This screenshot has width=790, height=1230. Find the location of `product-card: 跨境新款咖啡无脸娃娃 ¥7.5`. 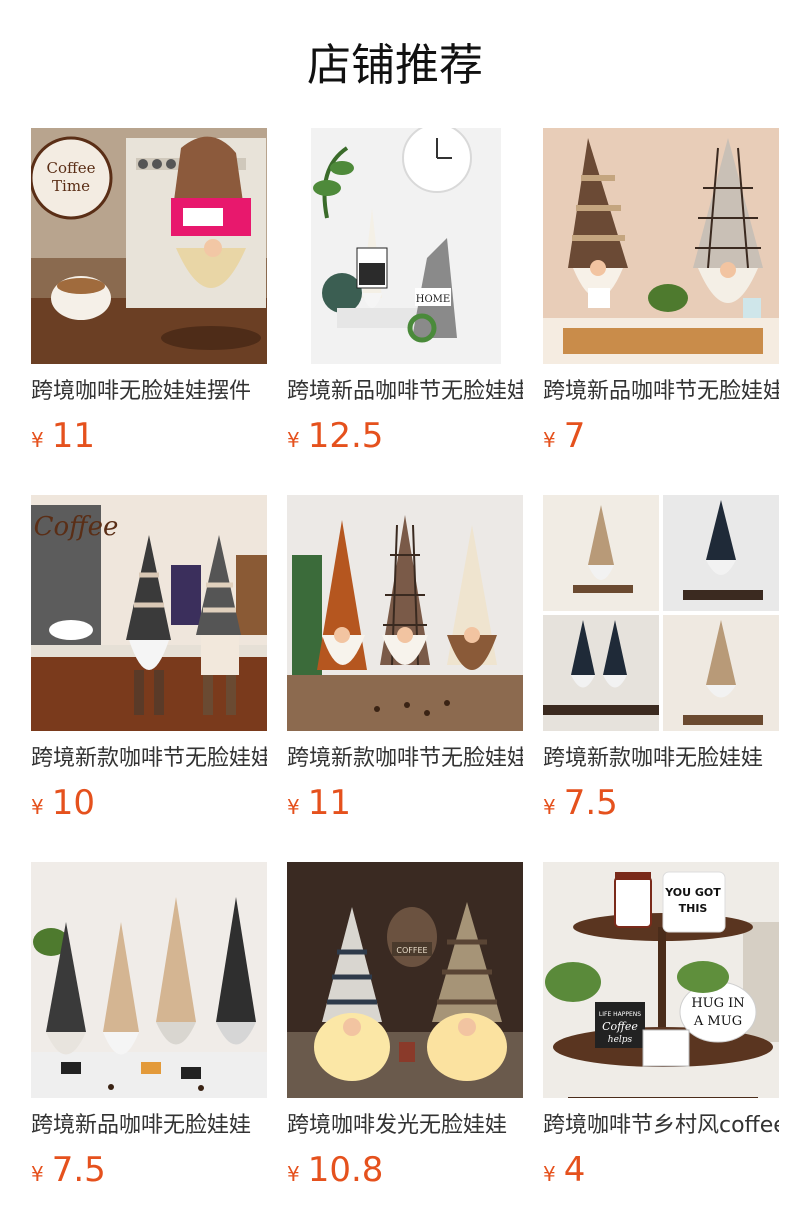

product-card: 跨境新款咖啡无脸娃娃 ¥7.5 is located at coordinates (661, 665).